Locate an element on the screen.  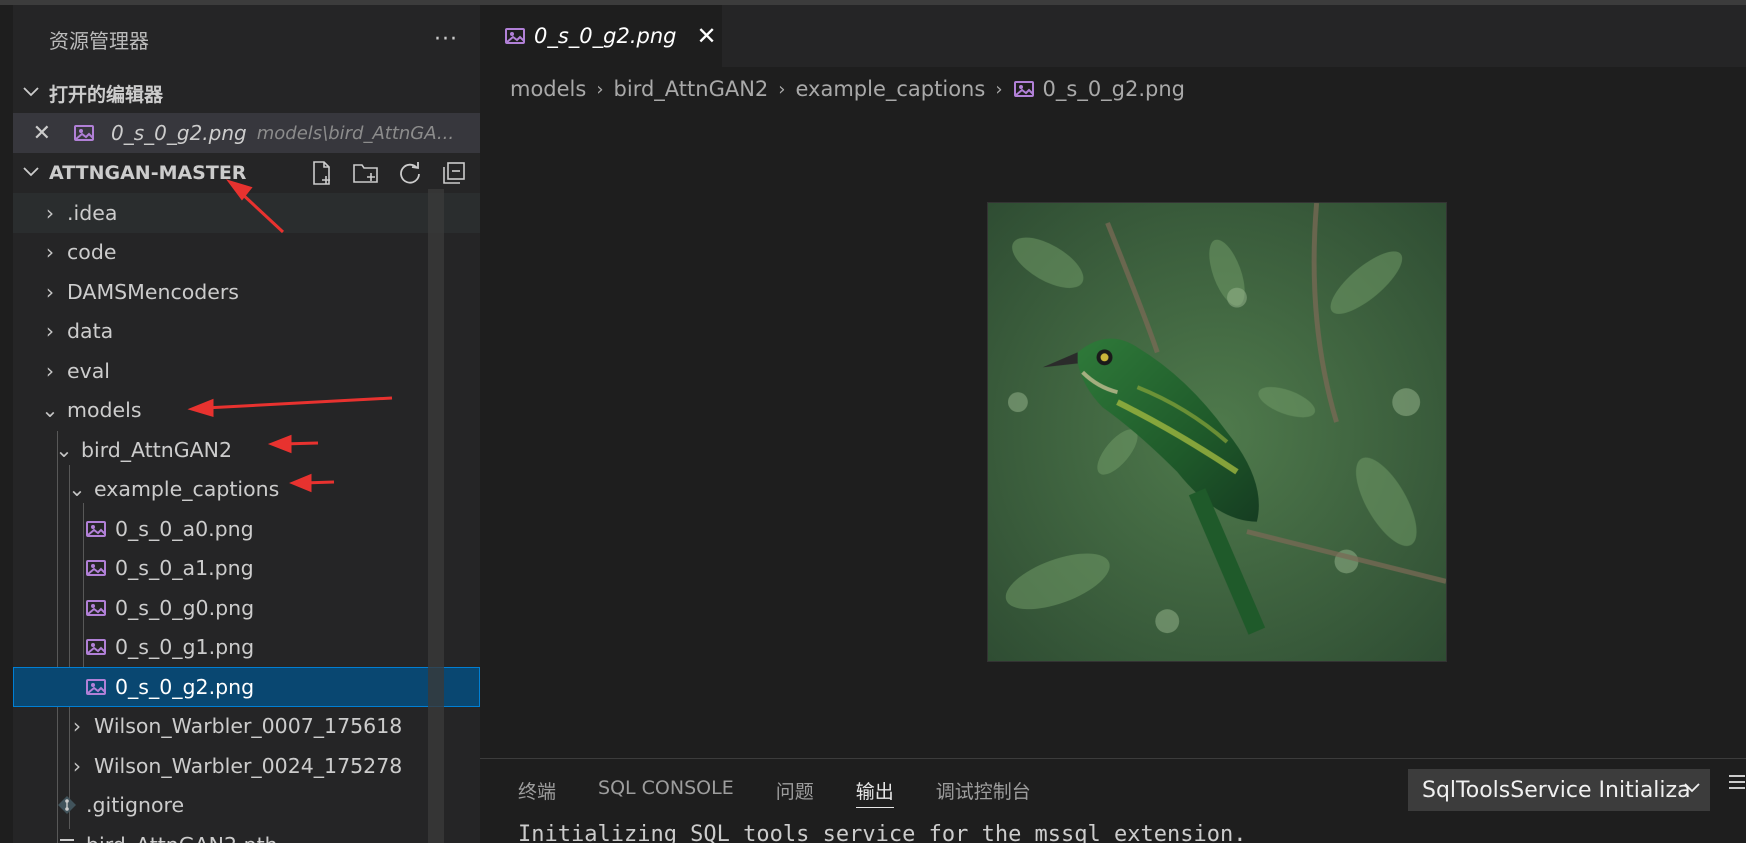
tree-item-idea: › .idea is located at coordinates (246, 213).